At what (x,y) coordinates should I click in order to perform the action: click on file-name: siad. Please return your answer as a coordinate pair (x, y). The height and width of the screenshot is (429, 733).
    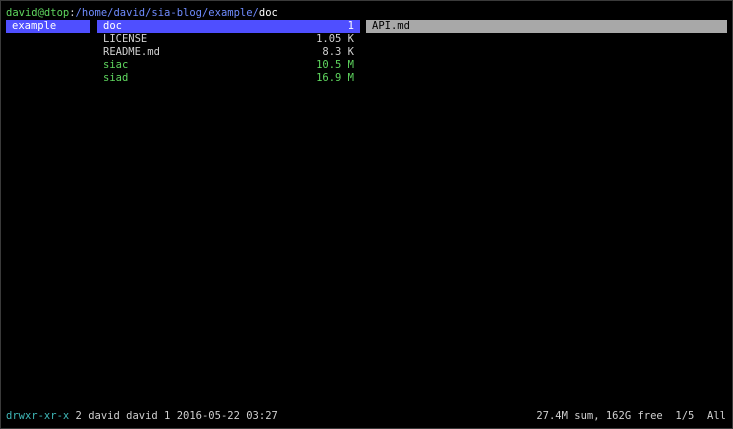
    Looking at the image, I should click on (116, 78).